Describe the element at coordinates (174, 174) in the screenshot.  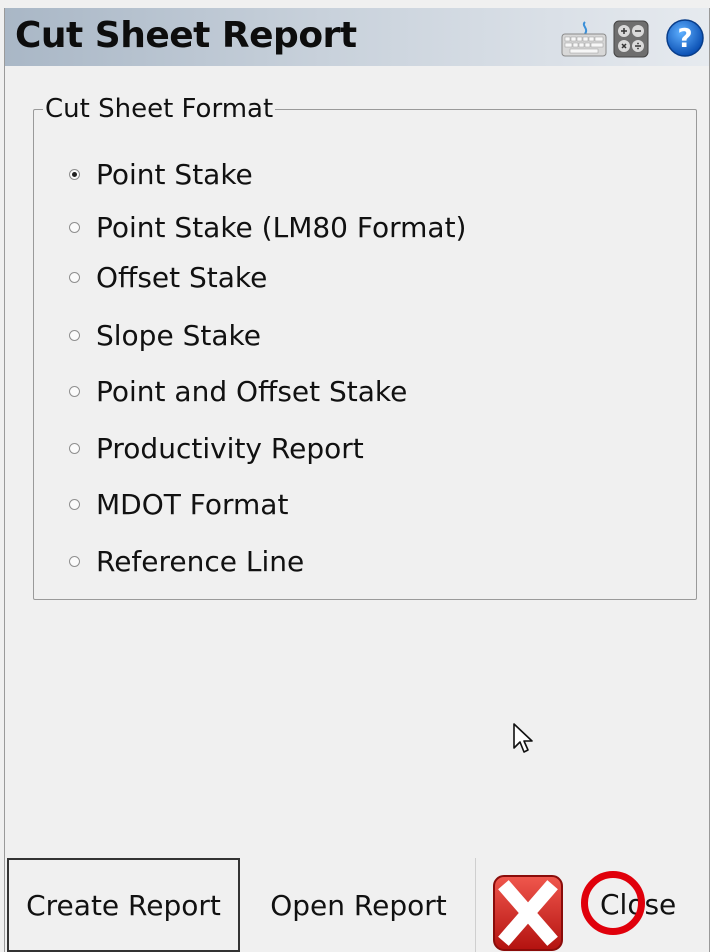
I see `radio-label: Point Stake` at that location.